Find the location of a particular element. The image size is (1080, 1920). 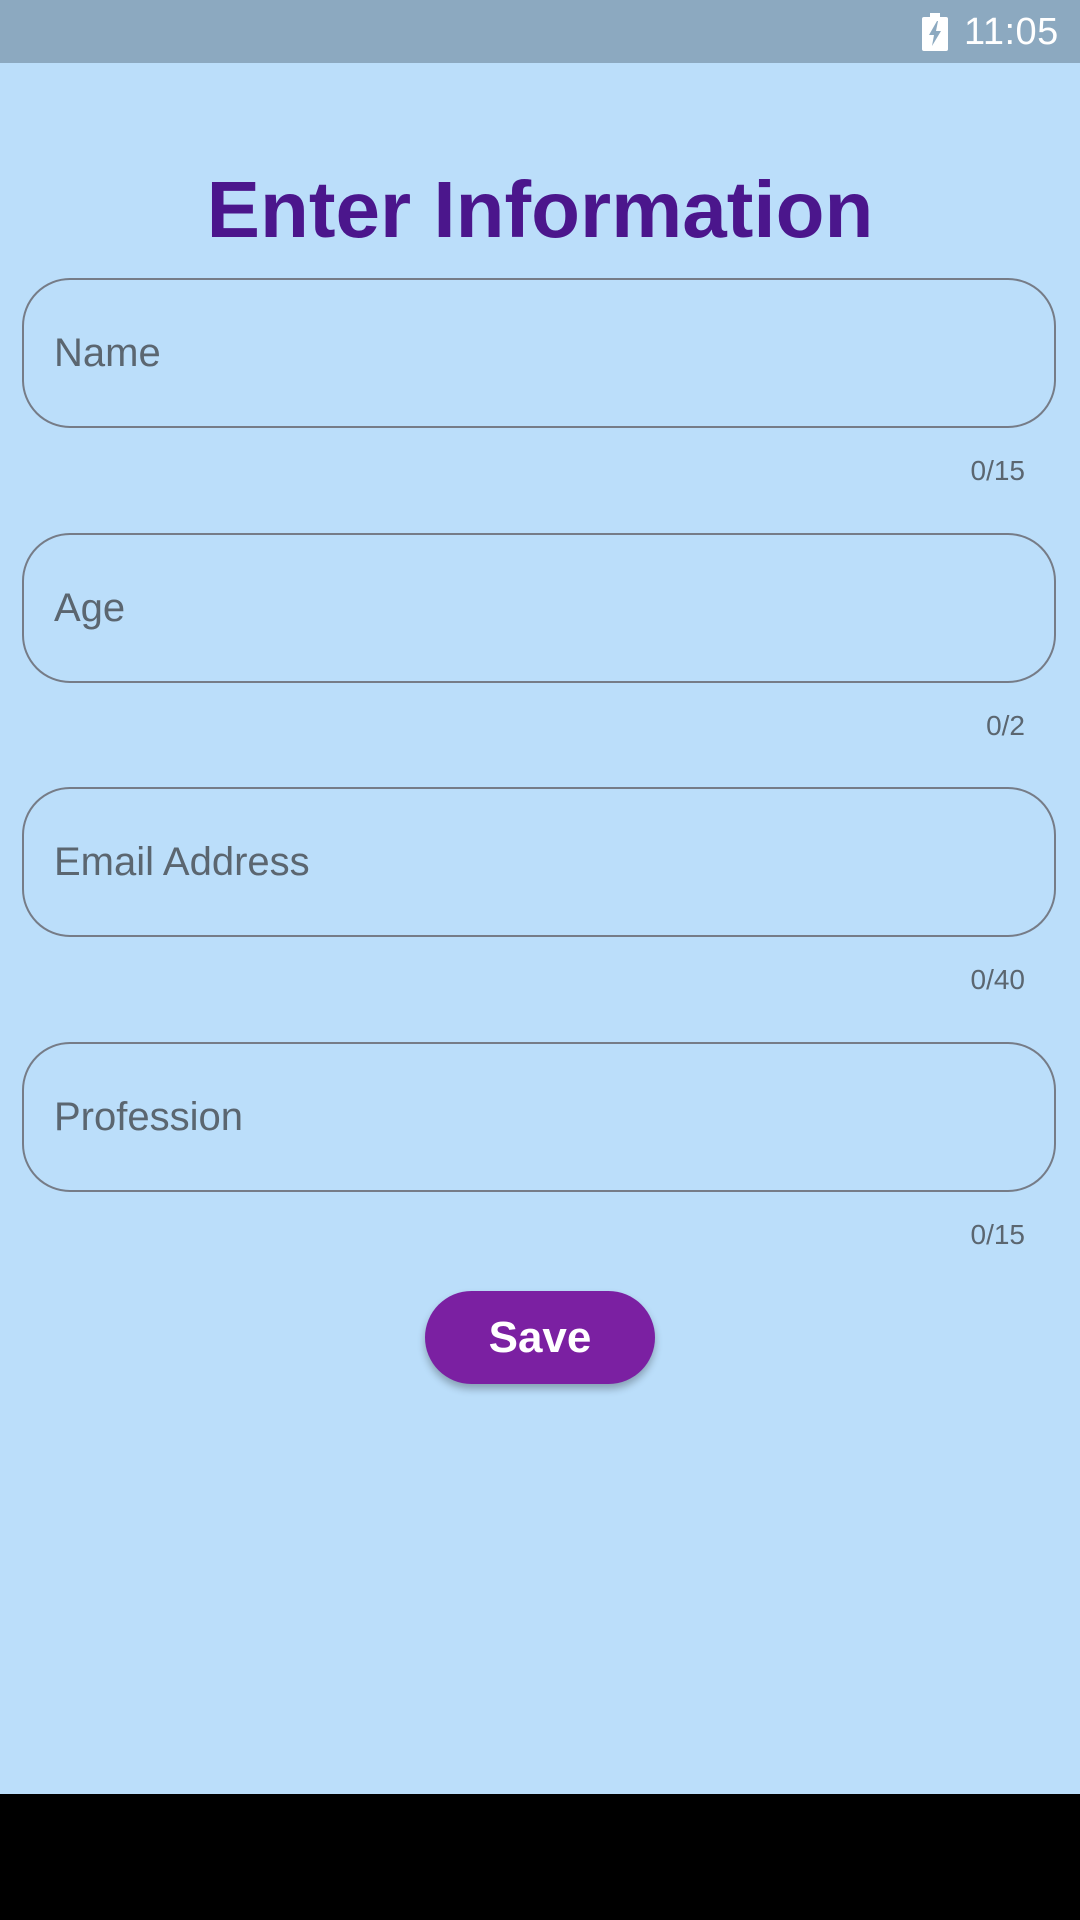

profession-field is located at coordinates (539, 1117).